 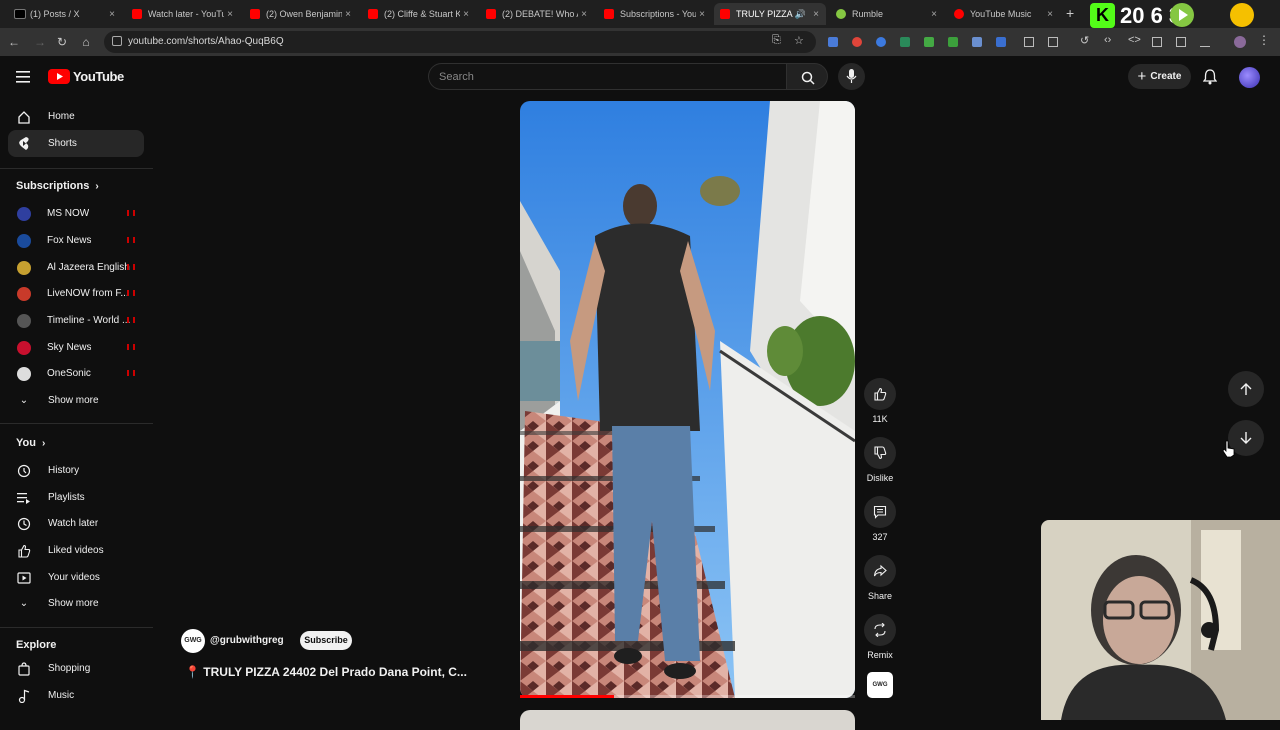 What do you see at coordinates (770, 14) in the screenshot?
I see `tab-truly-pizza: TRULY PIZZA 🔊 ×` at bounding box center [770, 14].